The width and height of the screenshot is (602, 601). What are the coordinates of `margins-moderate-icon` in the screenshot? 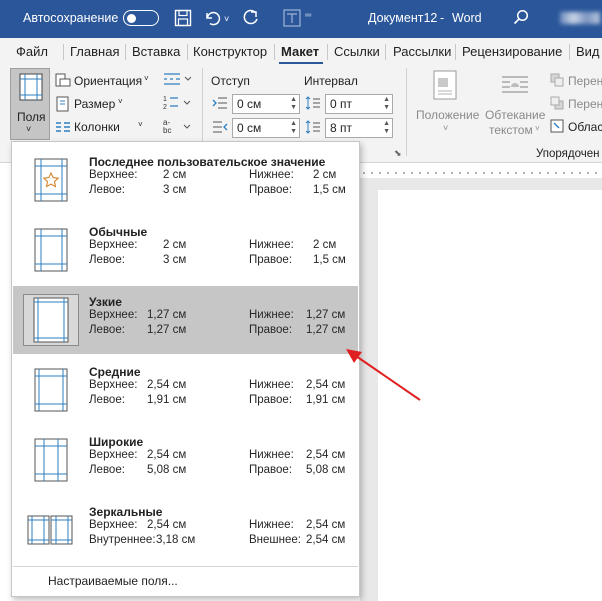 It's located at (51, 391).